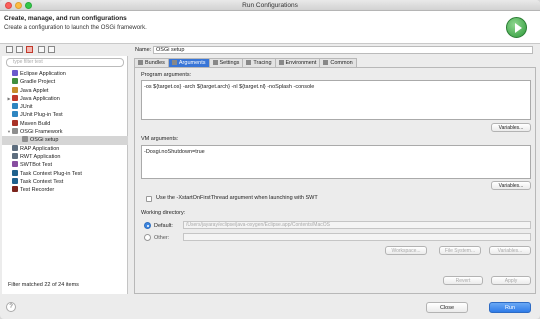 The width and height of the screenshot is (540, 319). I want to click on apply-button: Apply, so click(511, 280).